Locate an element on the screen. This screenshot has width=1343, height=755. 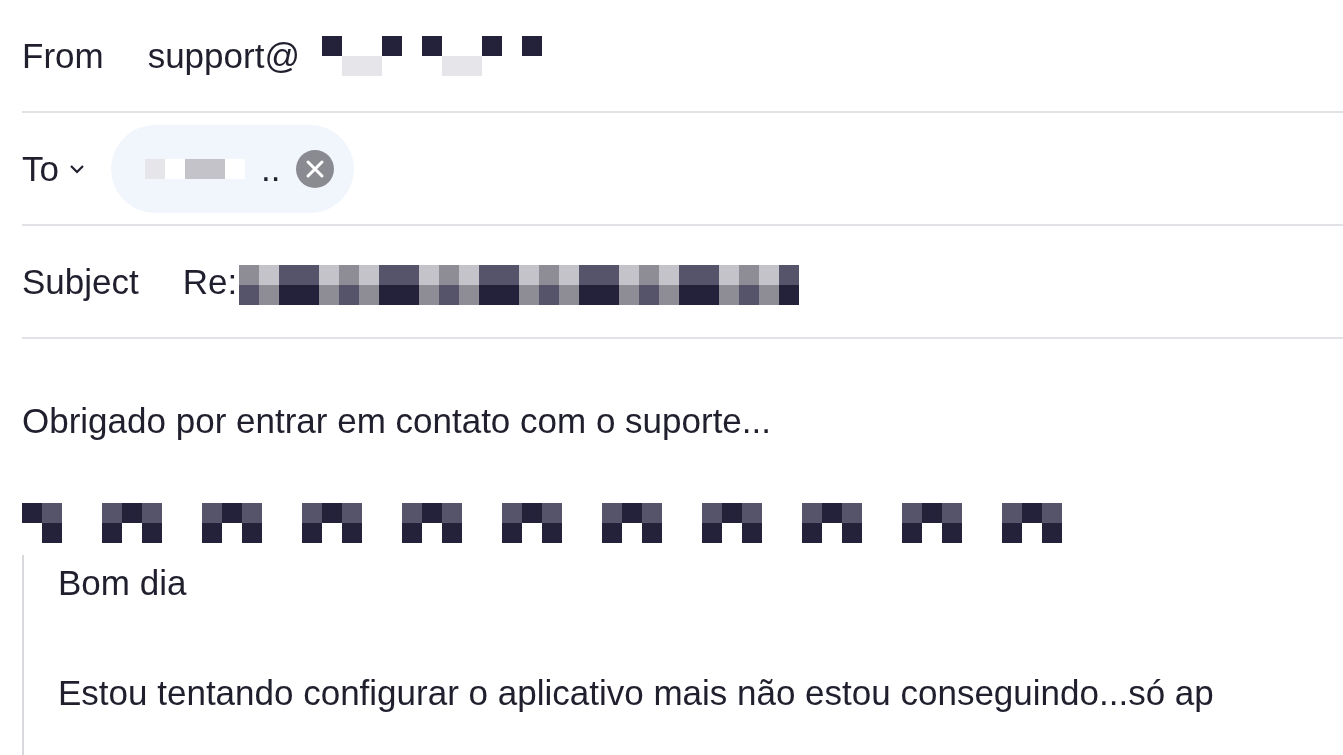
recipient-chip: .. is located at coordinates (232, 168).